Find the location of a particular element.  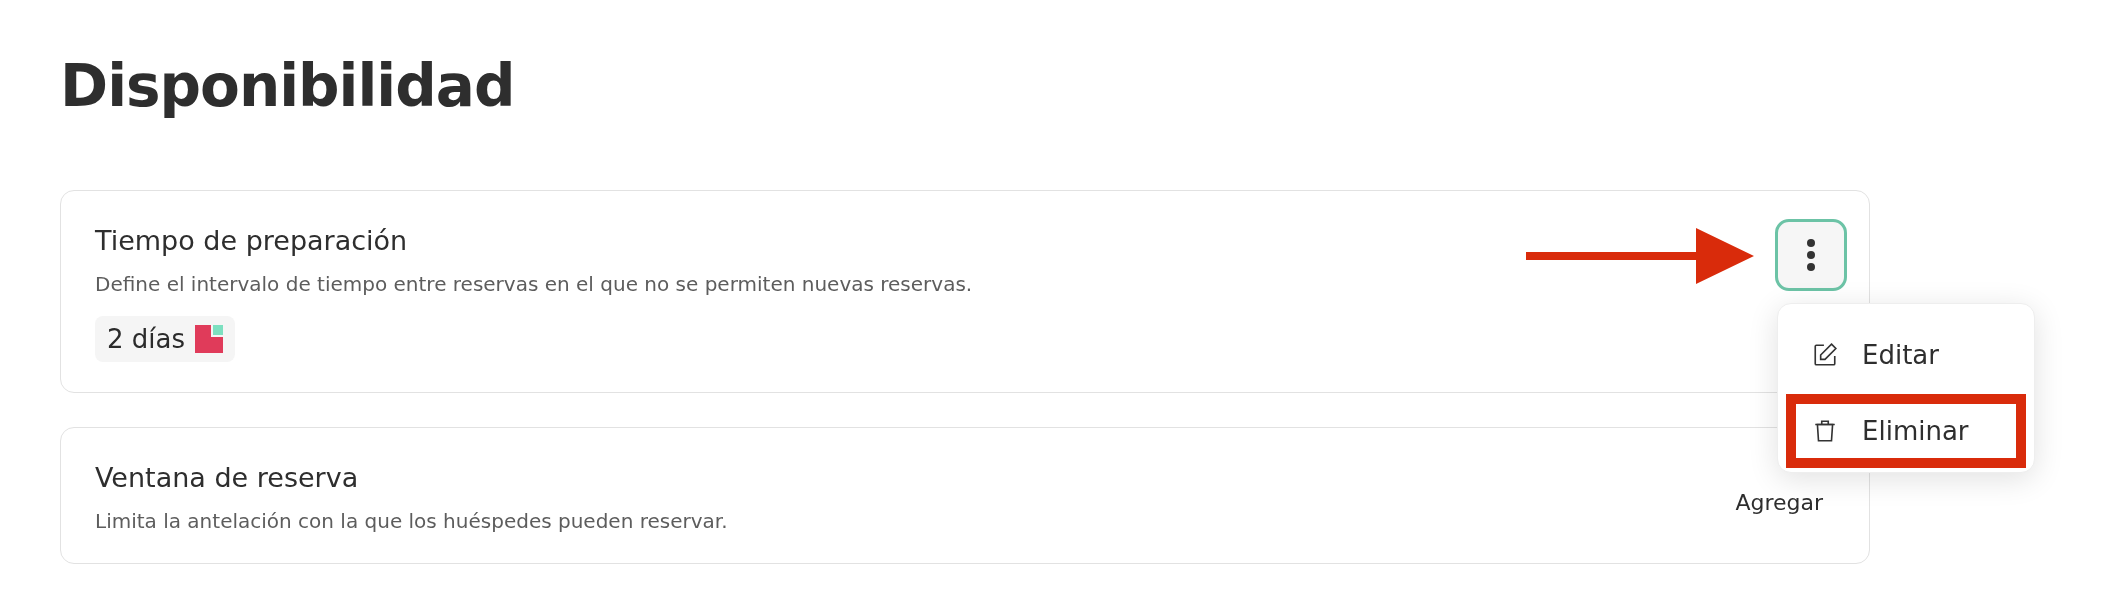

menu-item: Eliminar is located at coordinates (1906, 431).